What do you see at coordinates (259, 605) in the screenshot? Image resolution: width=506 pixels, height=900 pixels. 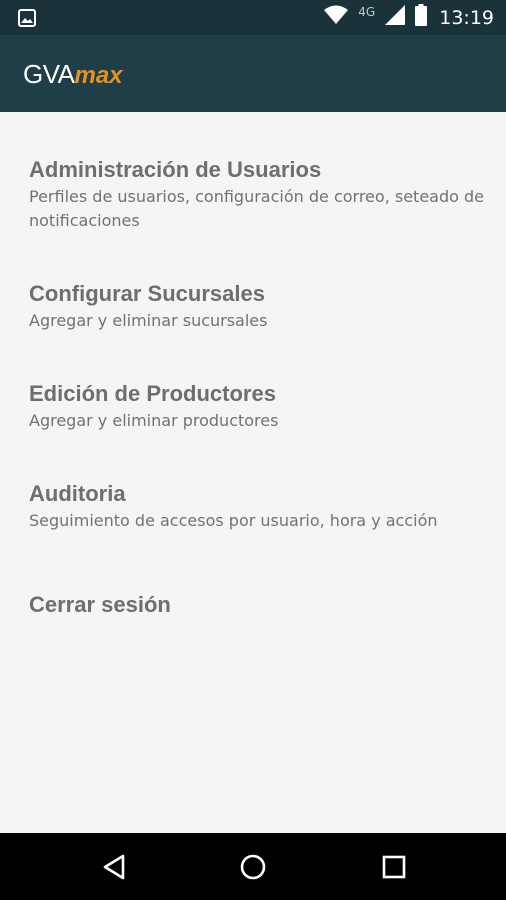 I see `menu-item-cerrar-sesion: Cerrar sesión` at bounding box center [259, 605].